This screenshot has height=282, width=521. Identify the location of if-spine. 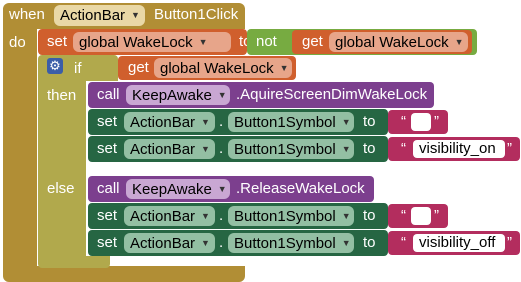
(62, 172).